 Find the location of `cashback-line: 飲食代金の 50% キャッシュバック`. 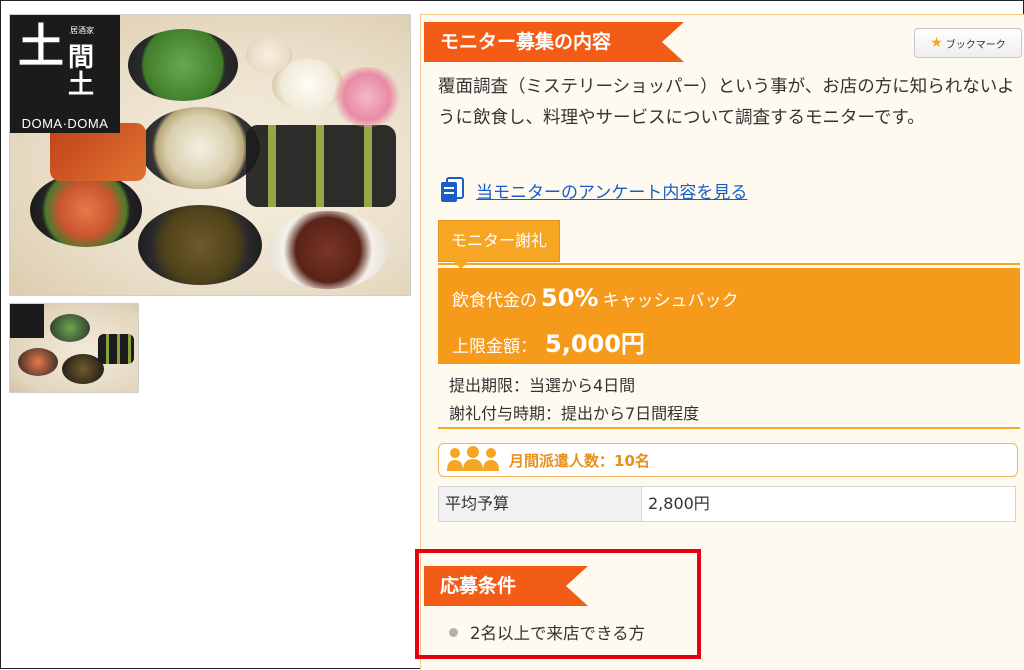

cashback-line: 飲食代金の 50% キャッシュバック is located at coordinates (595, 298).